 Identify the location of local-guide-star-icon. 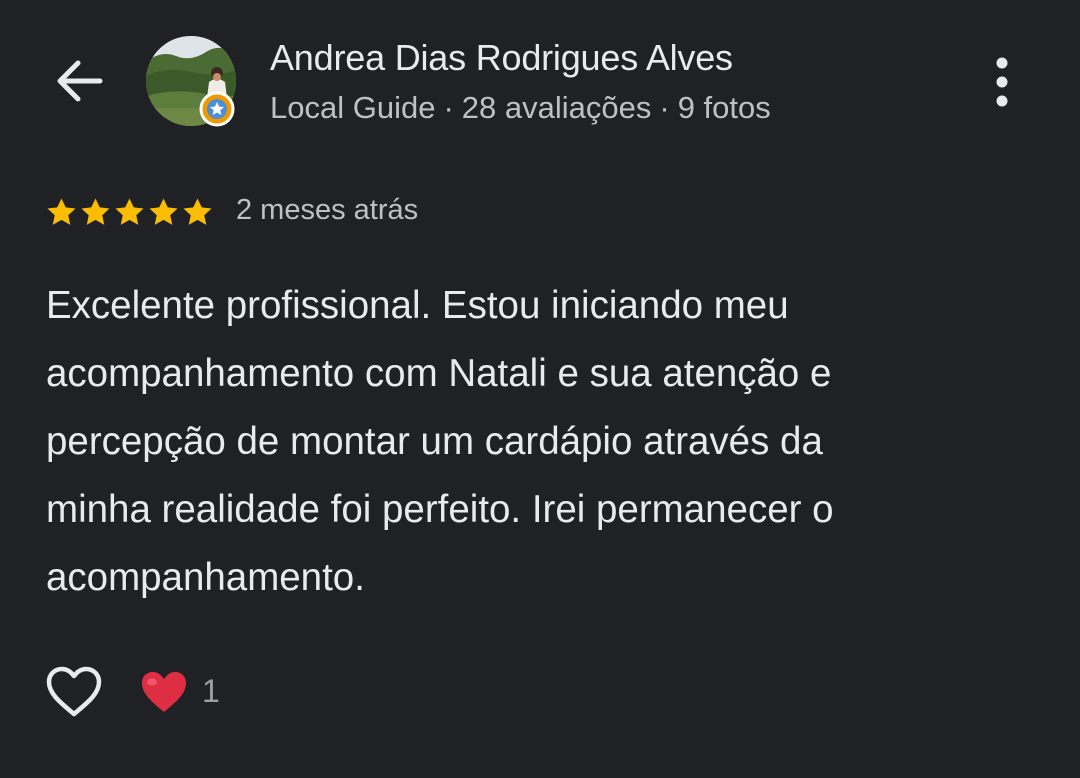
(217, 109).